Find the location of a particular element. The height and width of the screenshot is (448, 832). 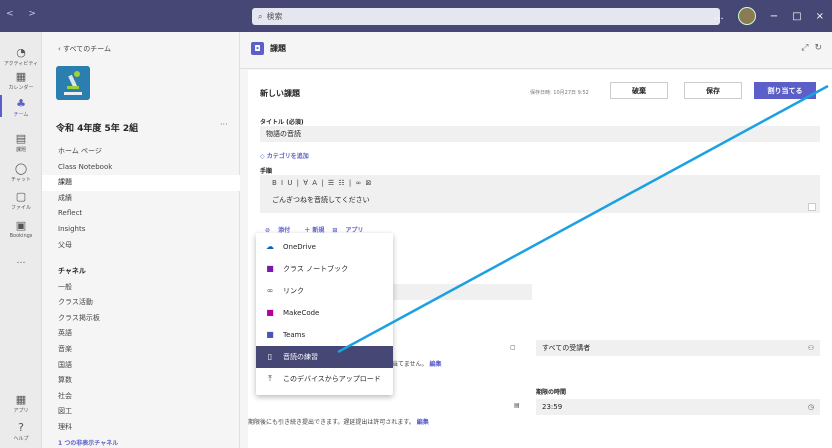

save-button: 保存 is located at coordinates (713, 90).